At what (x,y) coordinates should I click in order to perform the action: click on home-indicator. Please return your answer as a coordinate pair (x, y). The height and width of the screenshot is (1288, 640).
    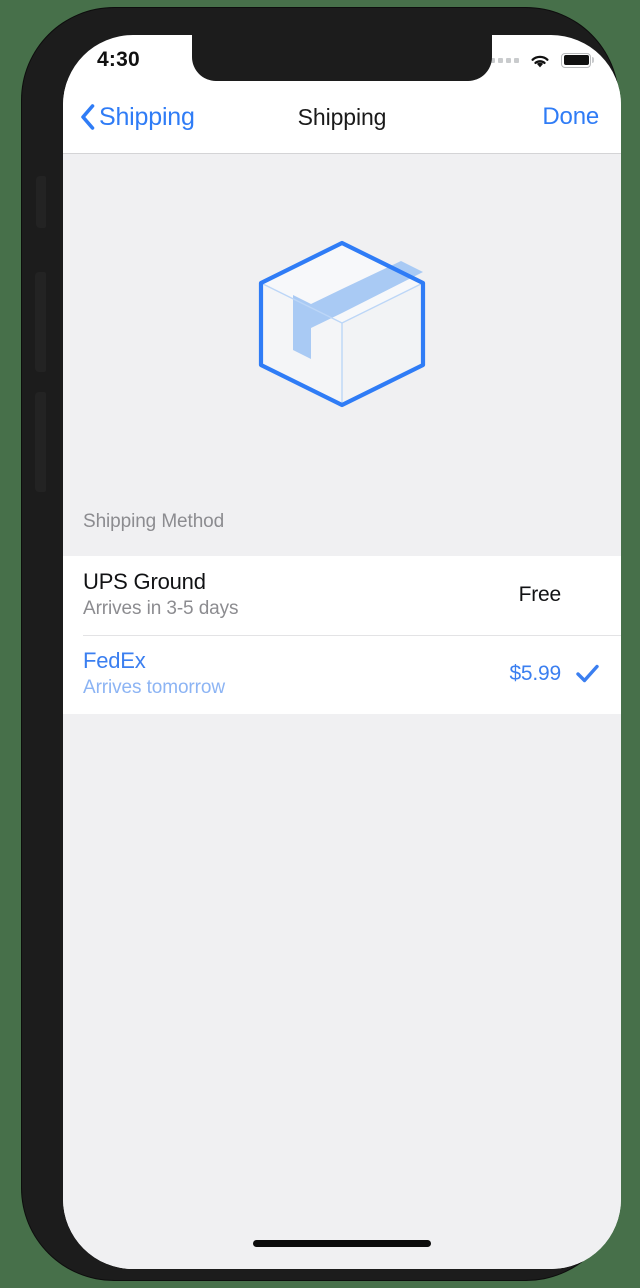
    Looking at the image, I should click on (342, 1243).